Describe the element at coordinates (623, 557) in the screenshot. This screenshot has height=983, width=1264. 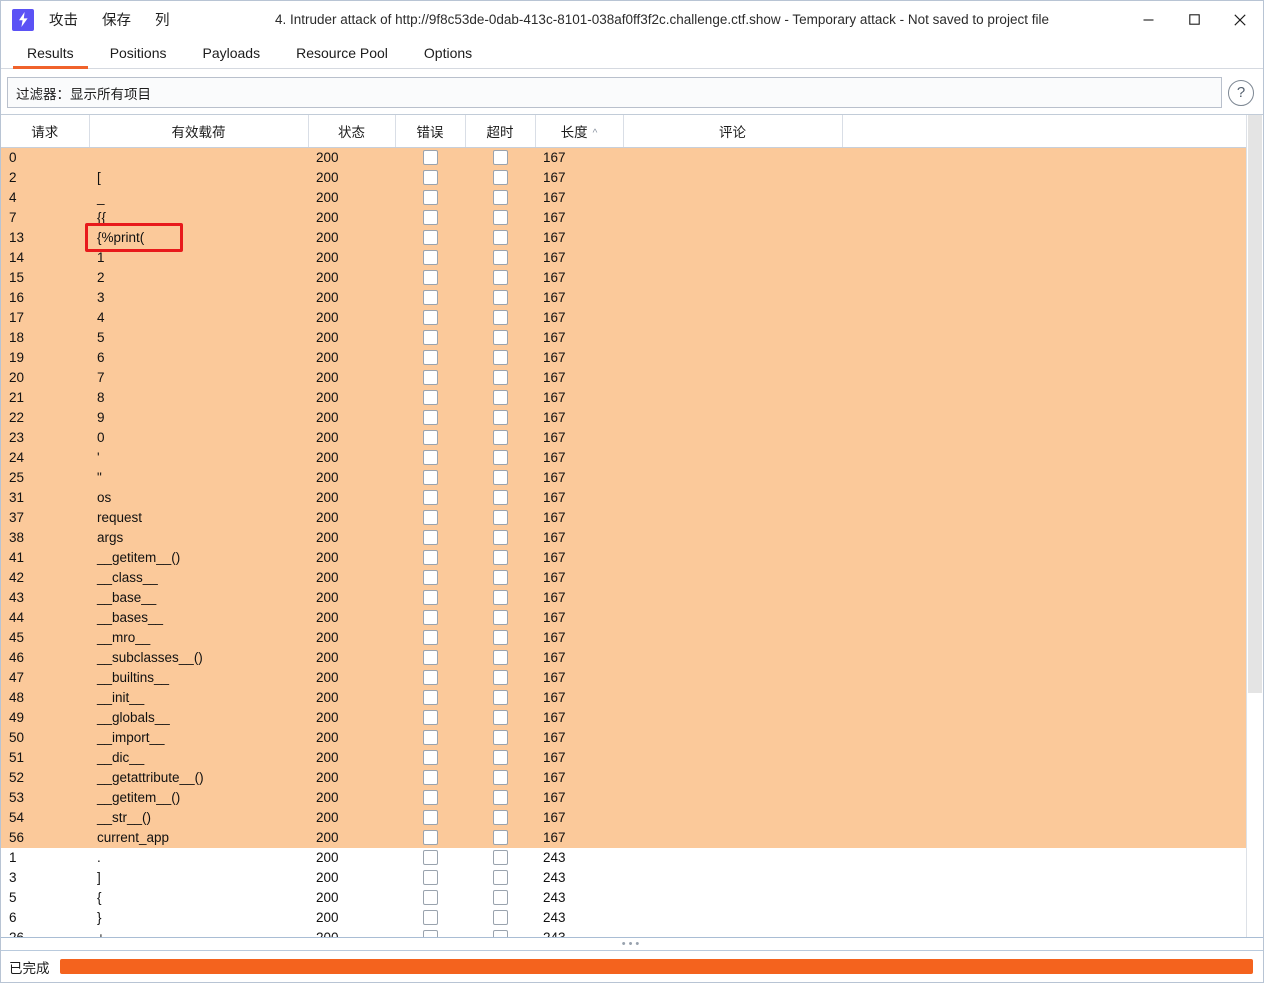
I see `table-row: 41 __getitem__() 200 167` at that location.